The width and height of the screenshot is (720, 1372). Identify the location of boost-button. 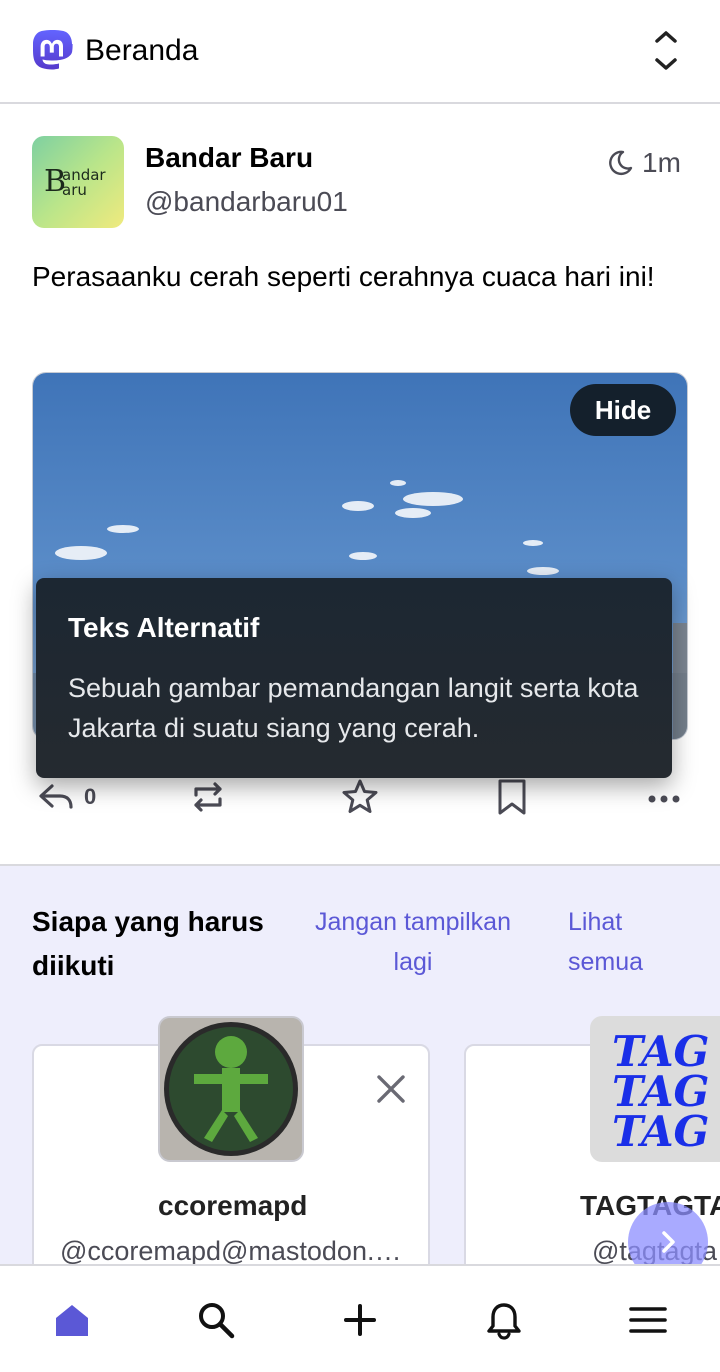
(208, 797).